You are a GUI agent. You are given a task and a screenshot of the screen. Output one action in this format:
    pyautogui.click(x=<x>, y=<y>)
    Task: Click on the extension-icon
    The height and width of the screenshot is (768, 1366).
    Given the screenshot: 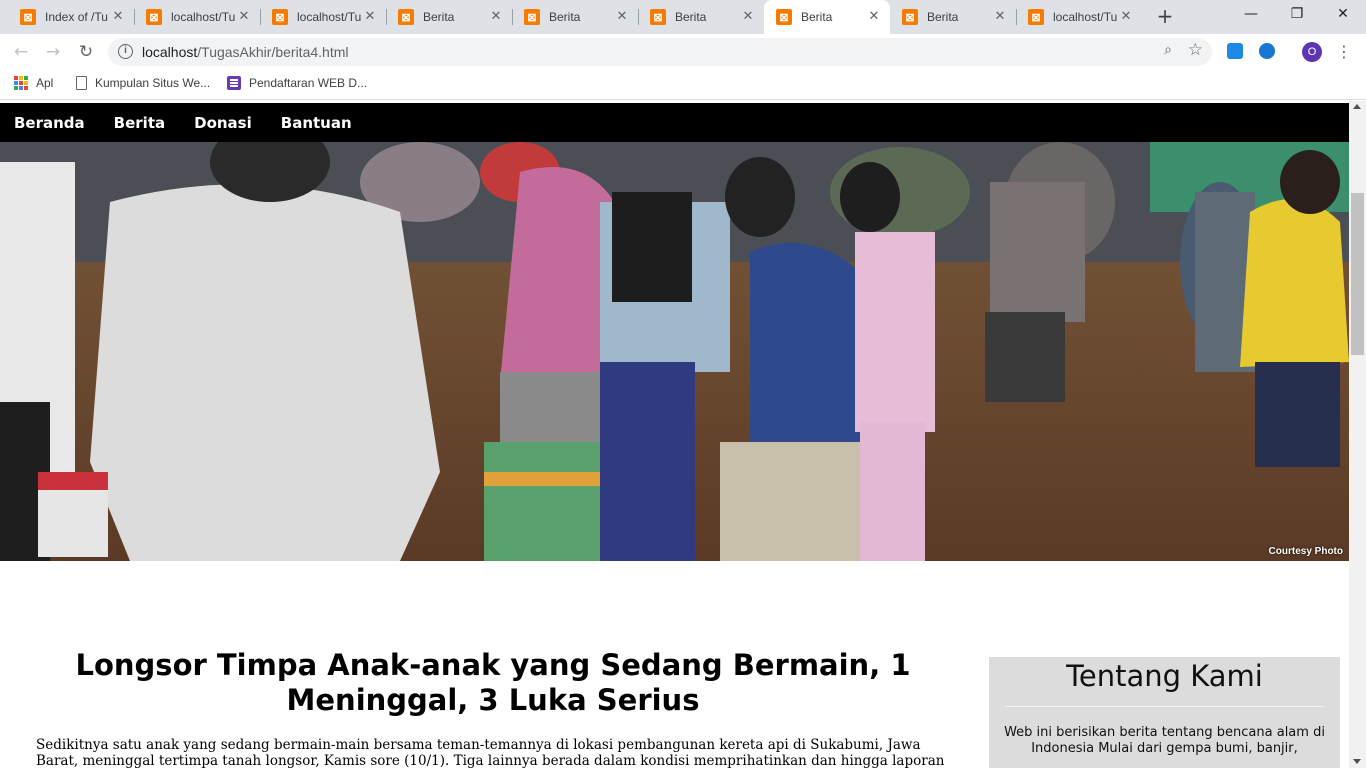 What is the action you would take?
    pyautogui.click(x=1235, y=51)
    